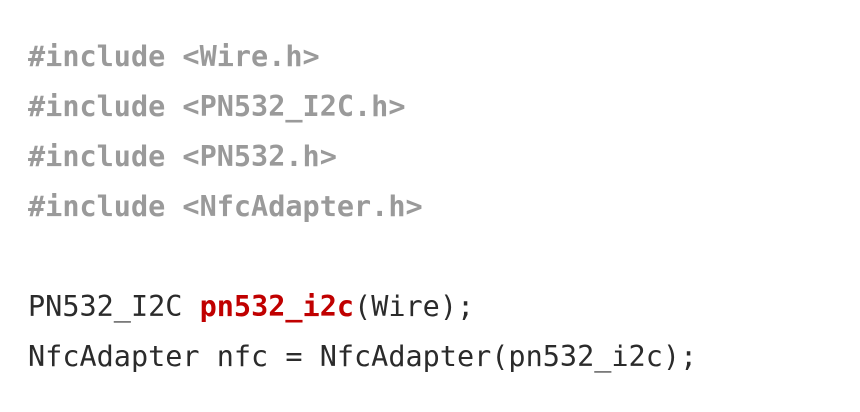  I want to click on constructor-args: (Wire);, so click(414, 306).